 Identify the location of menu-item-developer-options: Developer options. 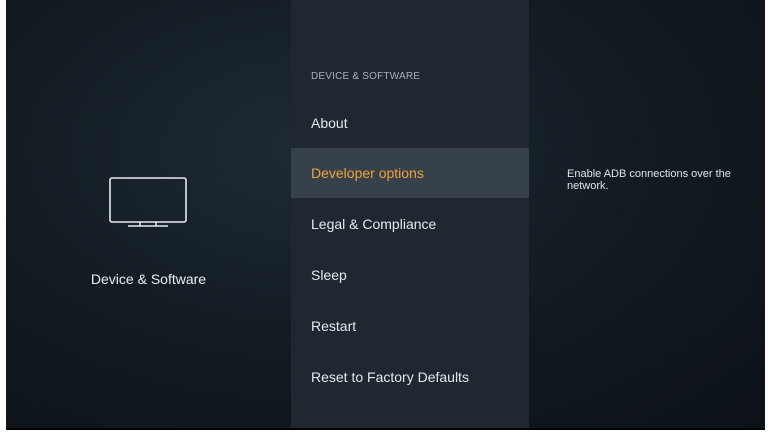
(410, 173).